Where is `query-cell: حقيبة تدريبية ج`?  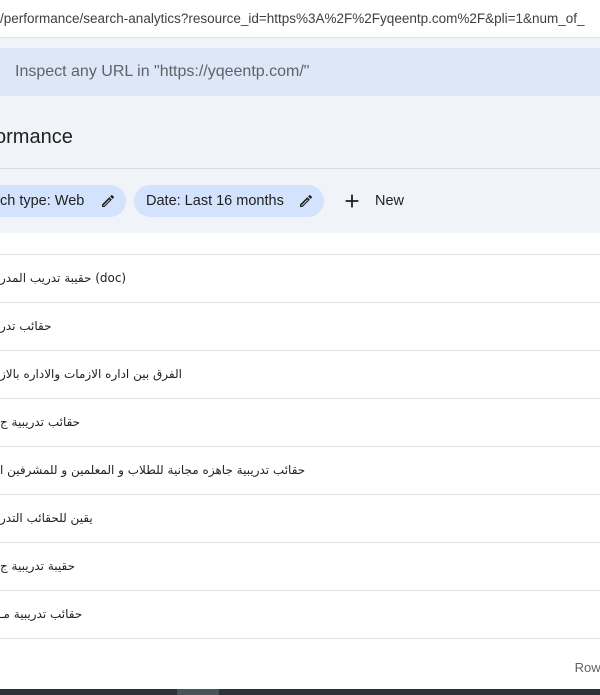
query-cell: حقيبة تدريبية ج is located at coordinates (37, 566).